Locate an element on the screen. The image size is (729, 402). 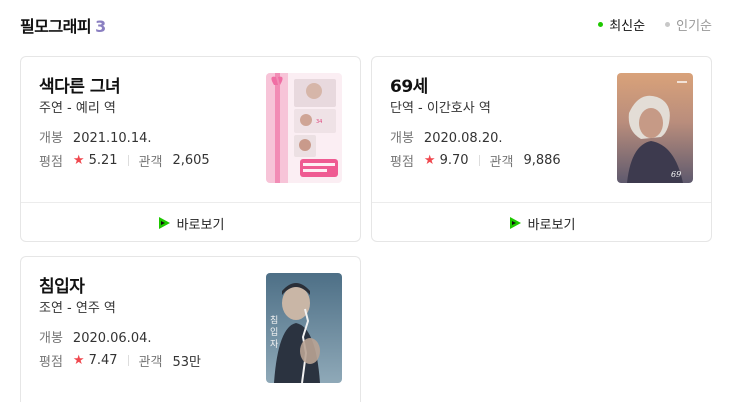
release-date: 2020.08.20. is located at coordinates (463, 138).